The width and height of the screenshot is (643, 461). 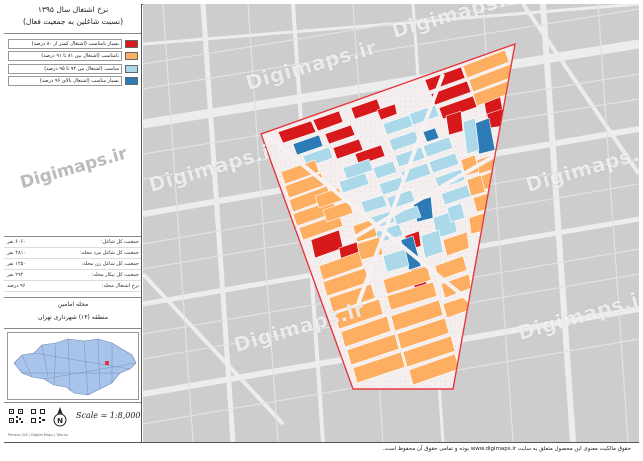 What do you see at coordinates (120, 286) in the screenshot?
I see `stat-label: نرخ اشتغال محله:` at bounding box center [120, 286].